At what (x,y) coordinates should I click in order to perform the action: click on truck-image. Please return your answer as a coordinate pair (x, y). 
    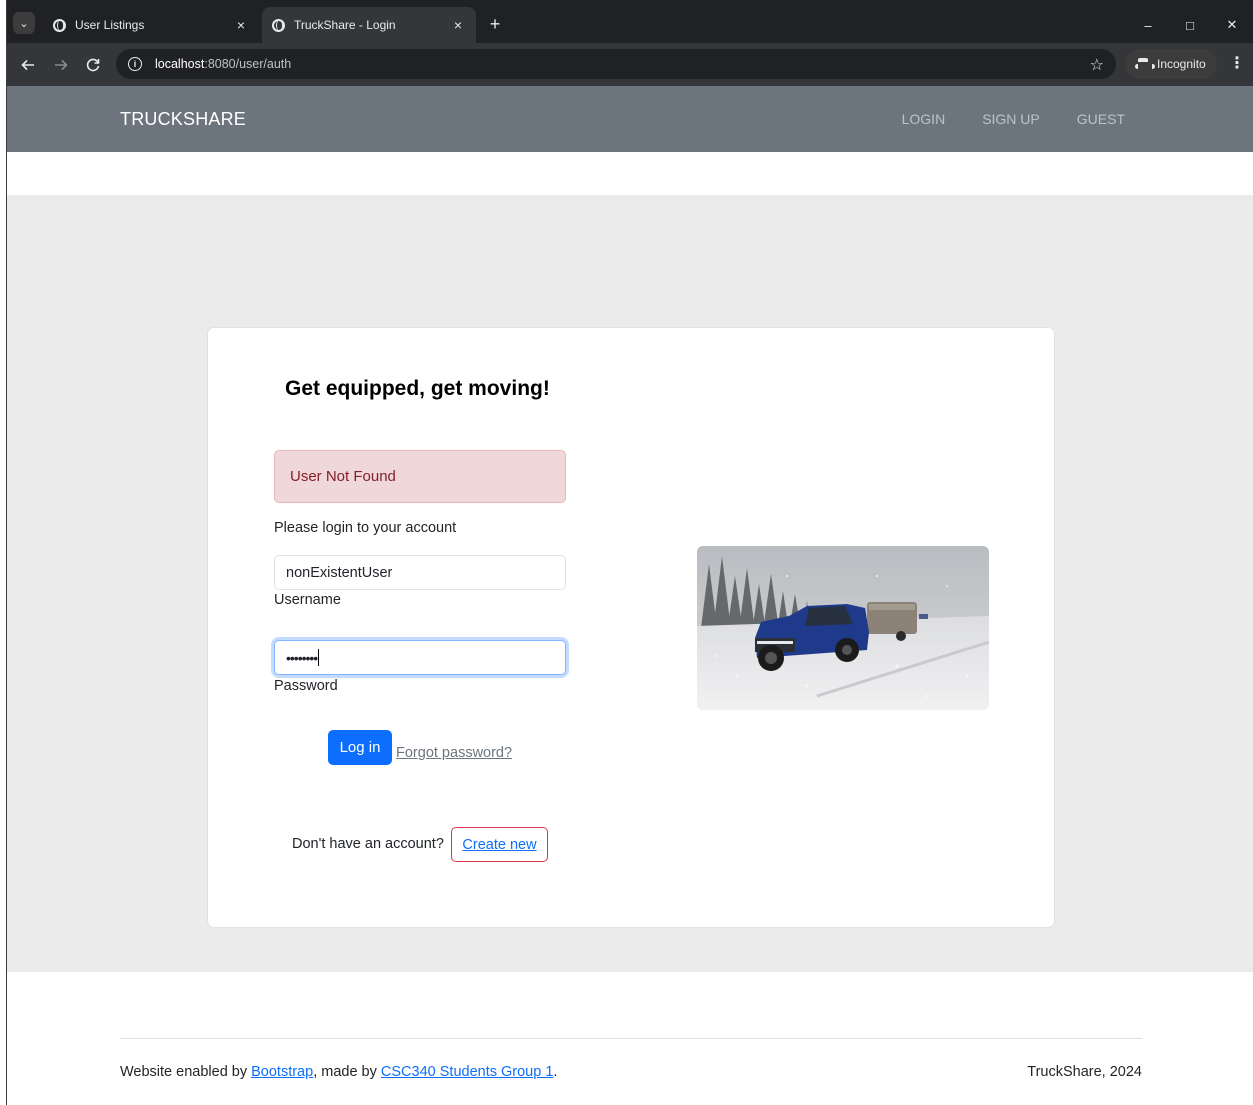
    Looking at the image, I should click on (843, 628).